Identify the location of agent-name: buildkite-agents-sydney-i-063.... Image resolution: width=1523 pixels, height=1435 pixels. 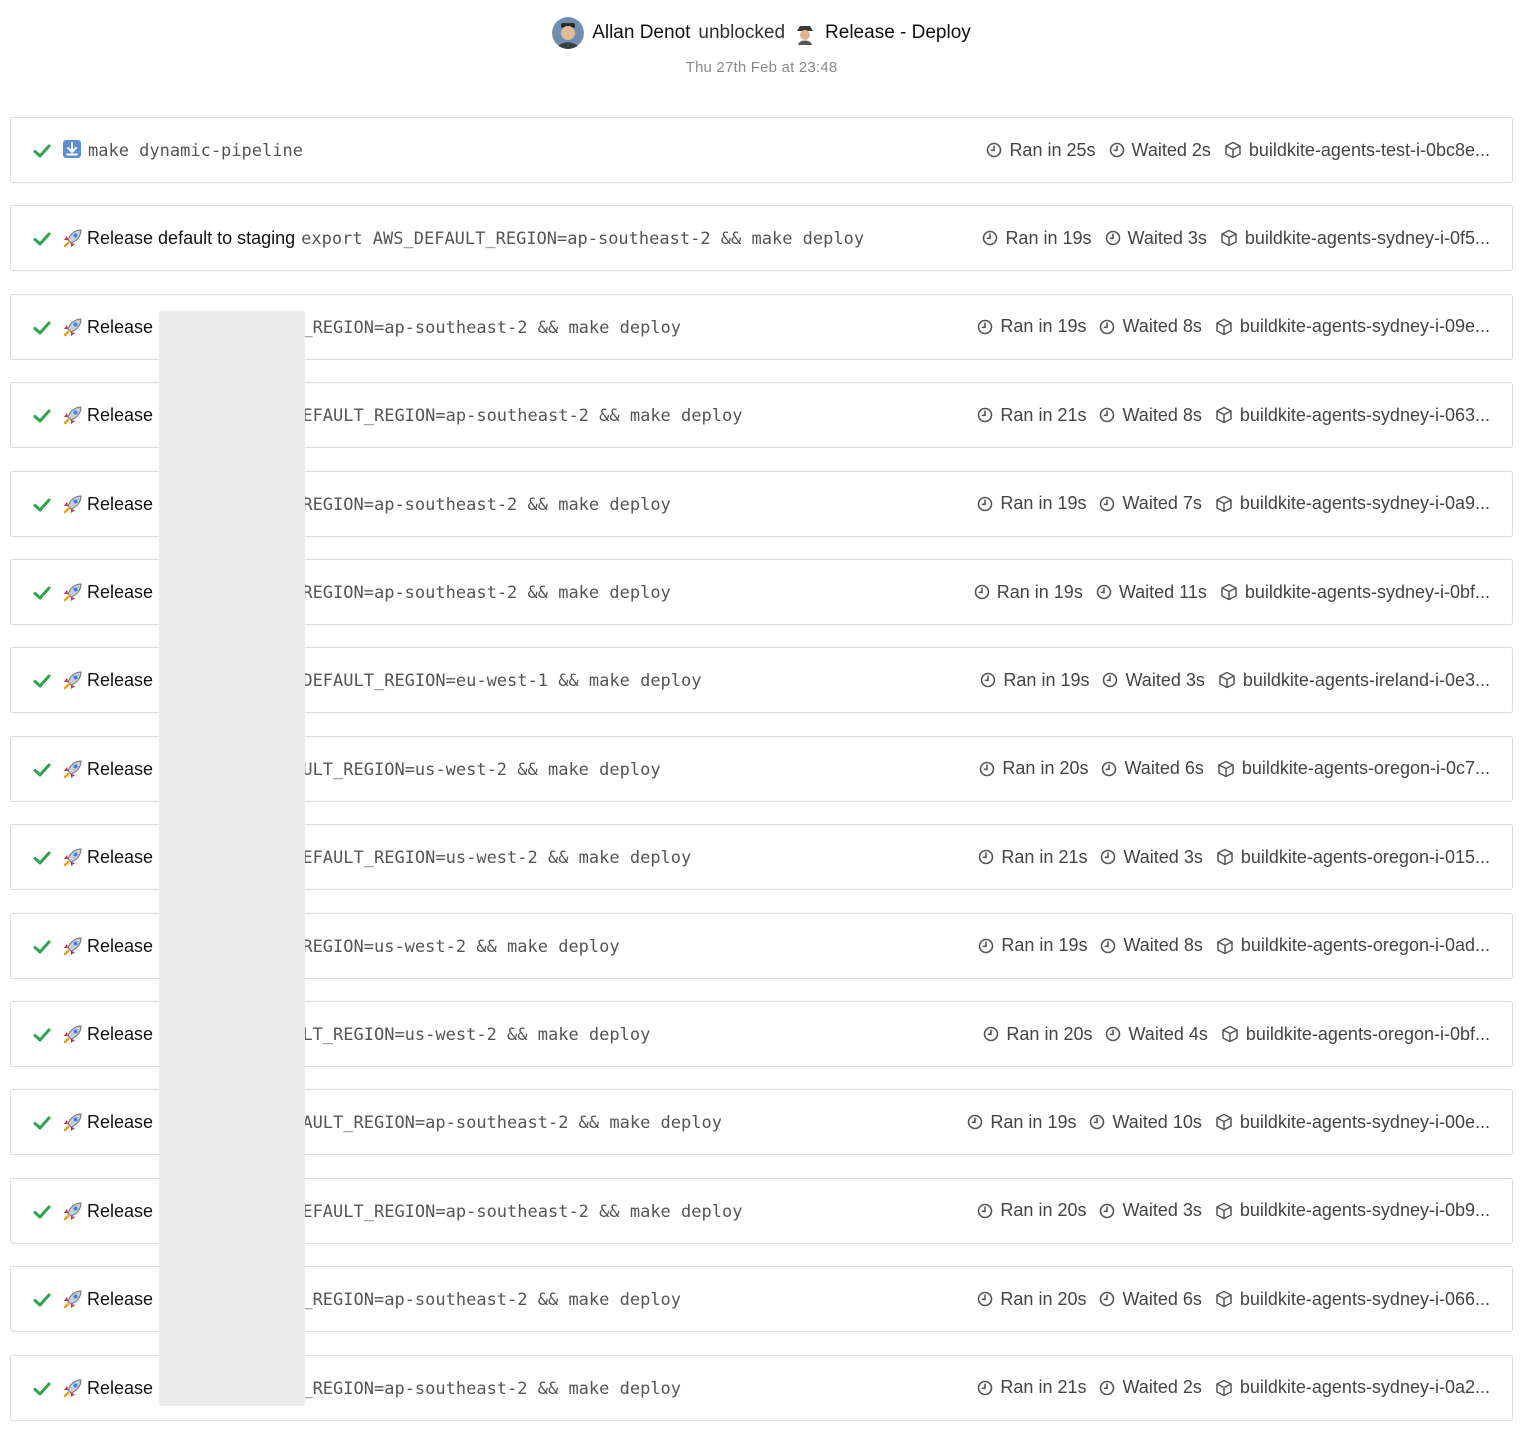
(1365, 415).